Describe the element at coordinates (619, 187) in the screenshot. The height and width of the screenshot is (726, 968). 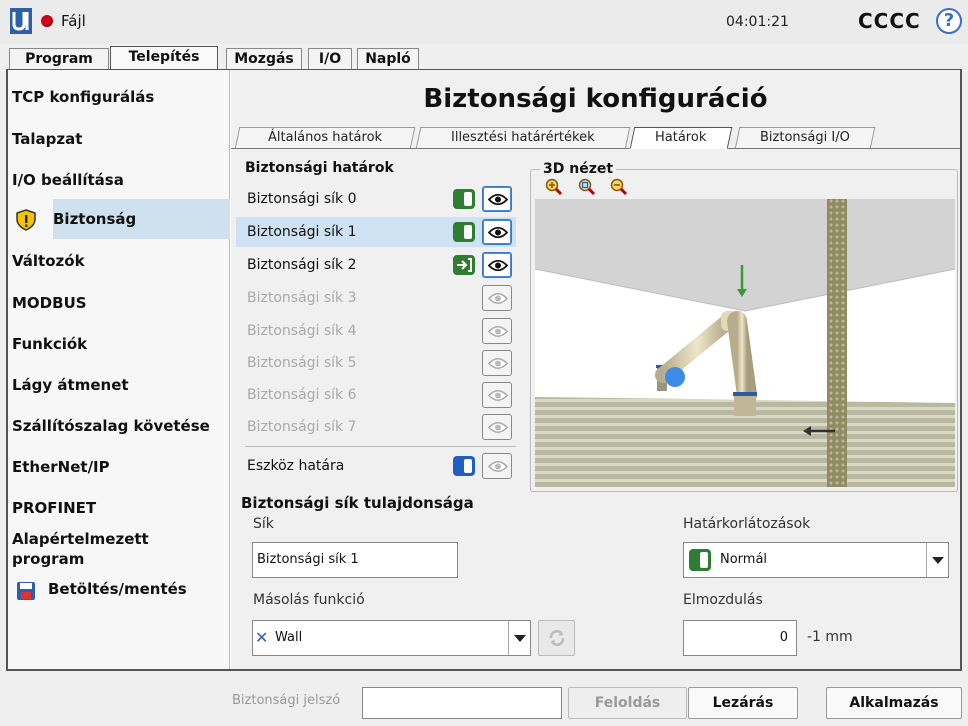
I see `zoom-out-icon` at that location.